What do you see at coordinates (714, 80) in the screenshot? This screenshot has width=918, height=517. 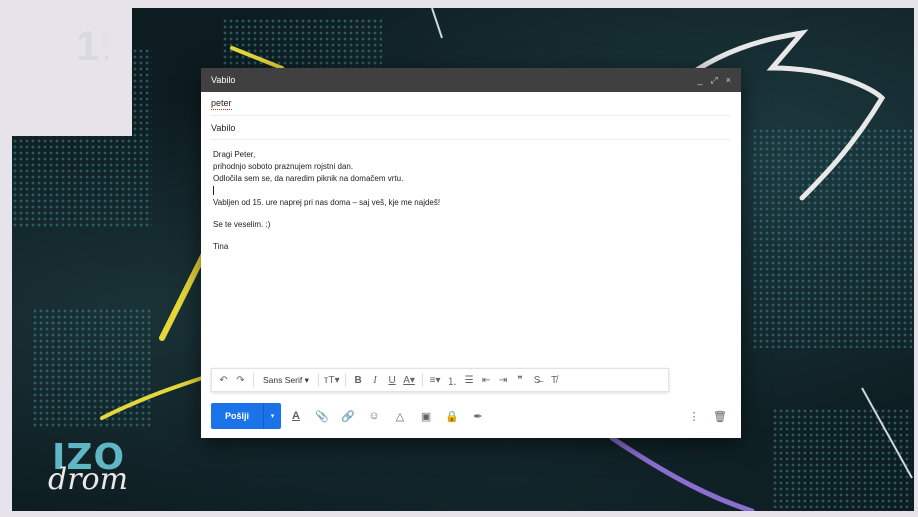 I see `fullscreen-icon: ⤢` at bounding box center [714, 80].